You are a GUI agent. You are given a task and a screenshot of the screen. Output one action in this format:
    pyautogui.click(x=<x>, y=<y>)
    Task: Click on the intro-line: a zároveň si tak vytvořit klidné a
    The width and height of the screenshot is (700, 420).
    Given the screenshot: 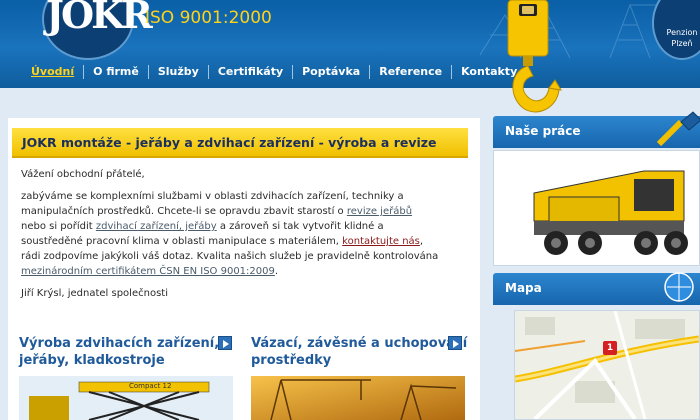 What is the action you would take?
    pyautogui.click(x=300, y=226)
    